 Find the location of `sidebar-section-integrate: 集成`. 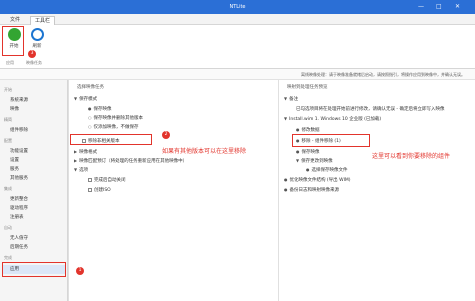

sidebar-section-integrate: 集成 is located at coordinates (8, 188).